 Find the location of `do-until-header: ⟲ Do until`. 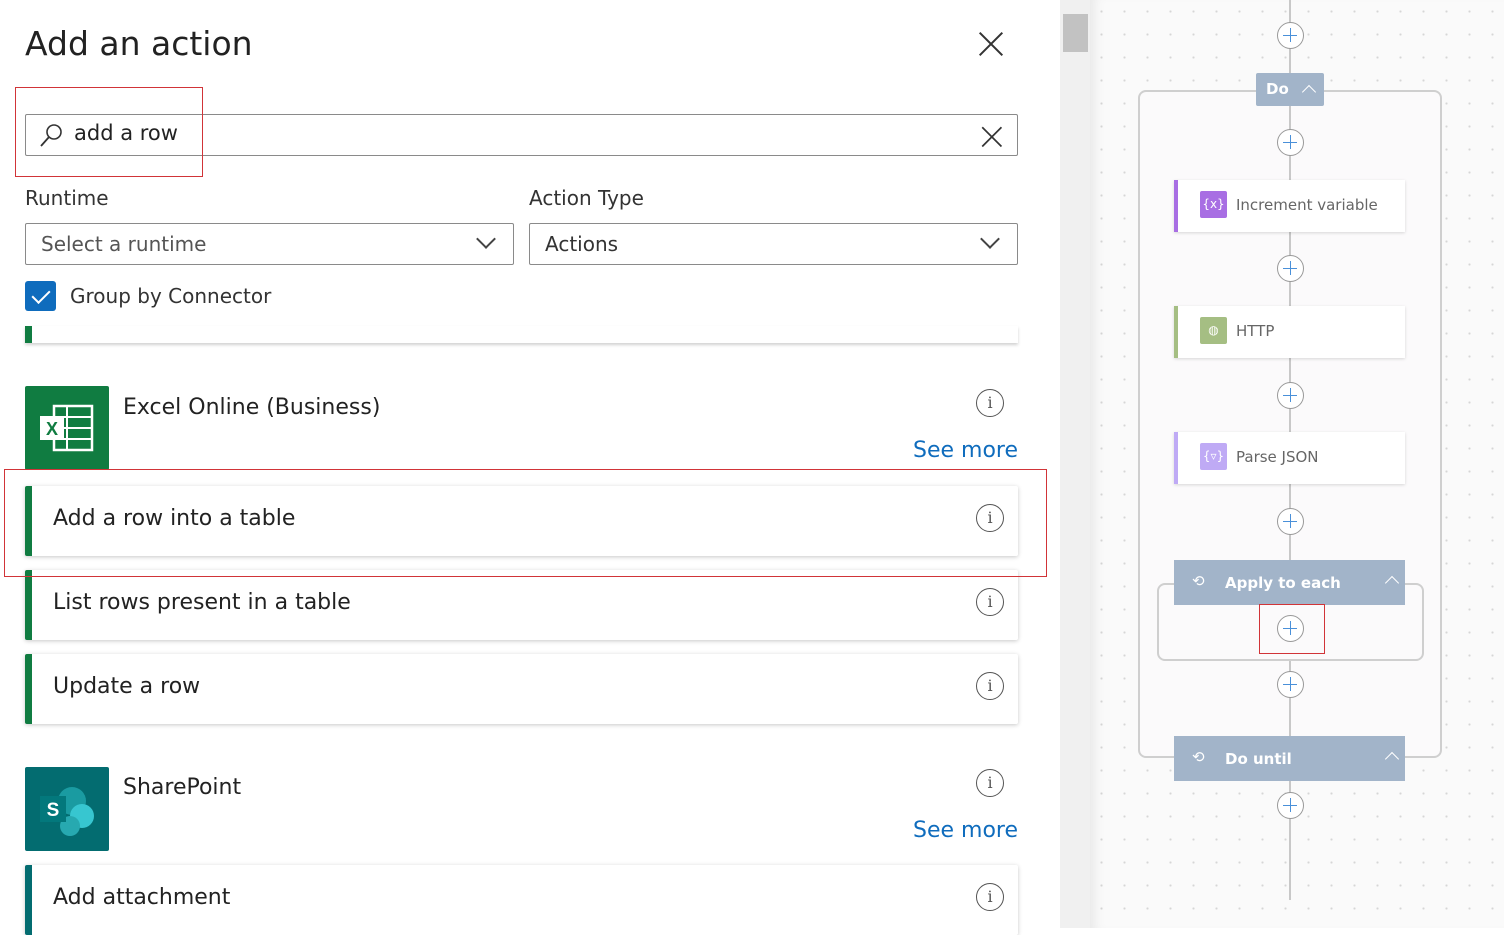

do-until-header: ⟲ Do until is located at coordinates (1289, 758).